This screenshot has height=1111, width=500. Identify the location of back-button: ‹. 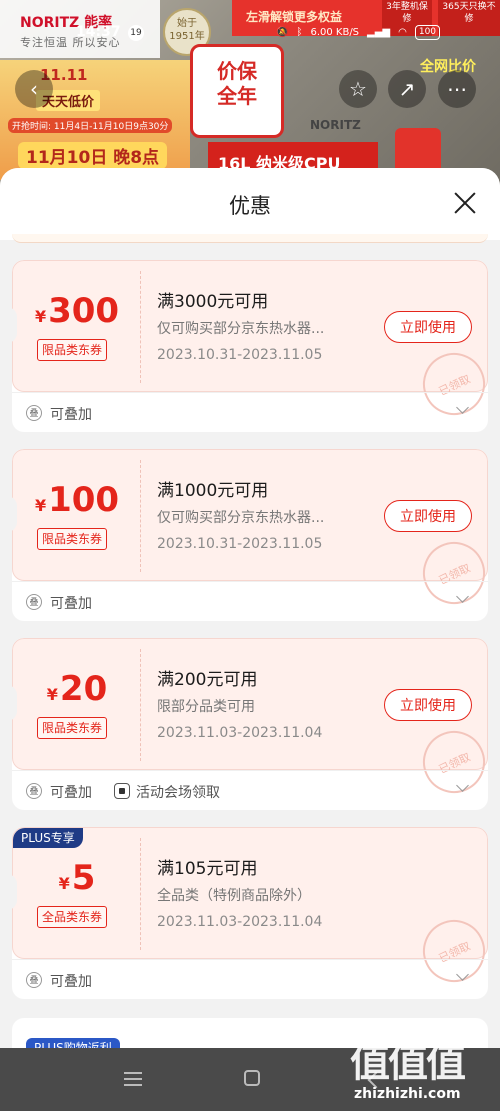
(34, 89).